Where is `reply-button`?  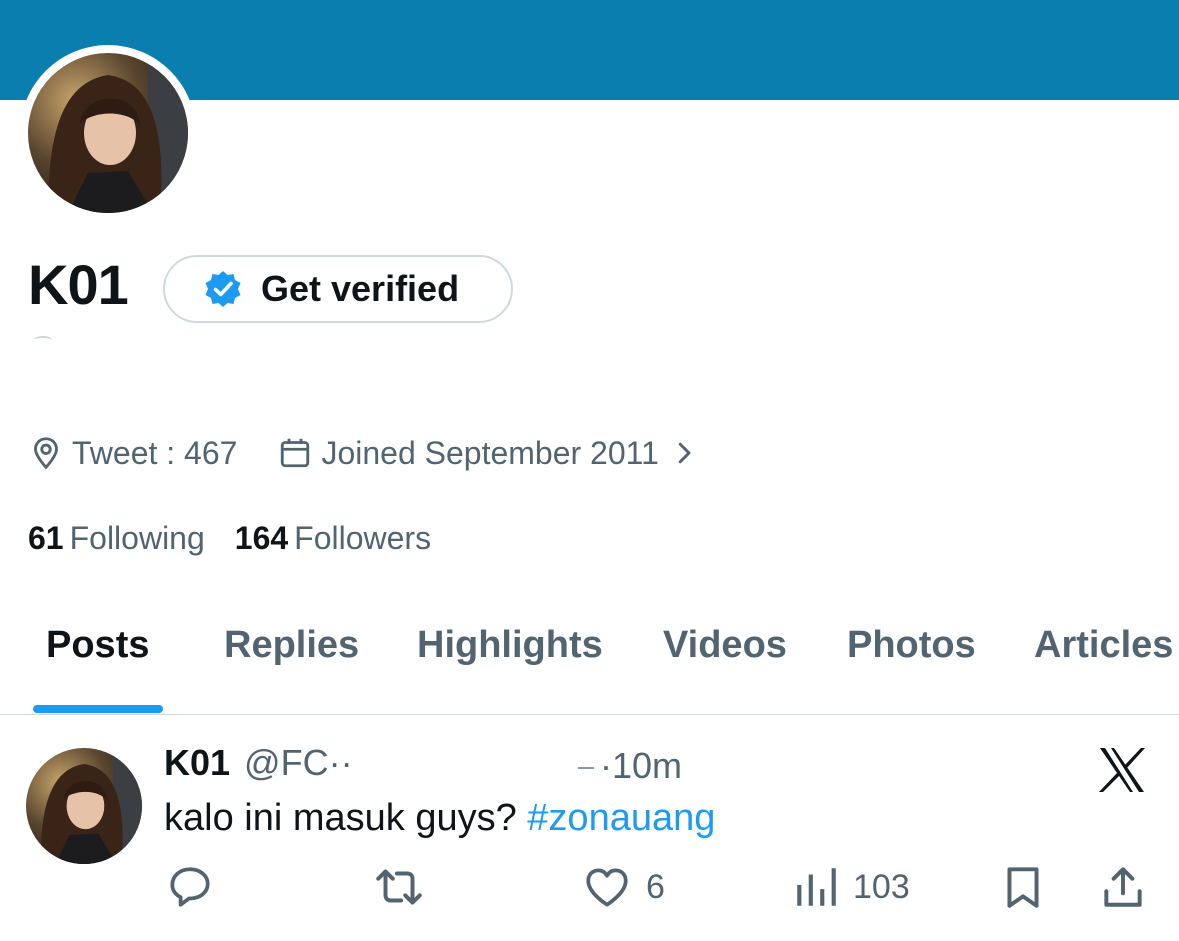 reply-button is located at coordinates (190, 887).